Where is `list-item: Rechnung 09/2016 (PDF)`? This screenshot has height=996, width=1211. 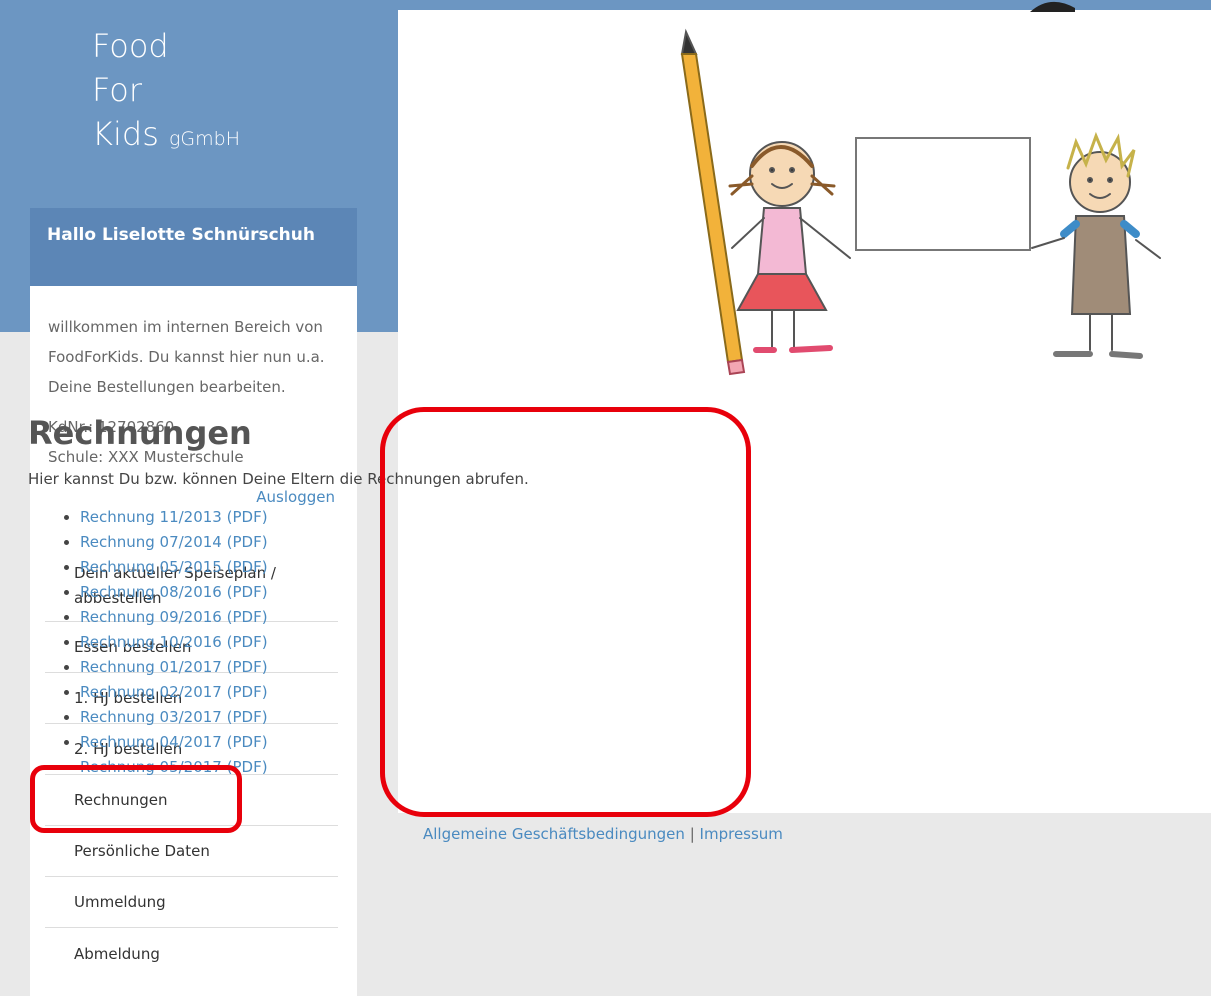 list-item: Rechnung 09/2016 (PDF) is located at coordinates (174, 617).